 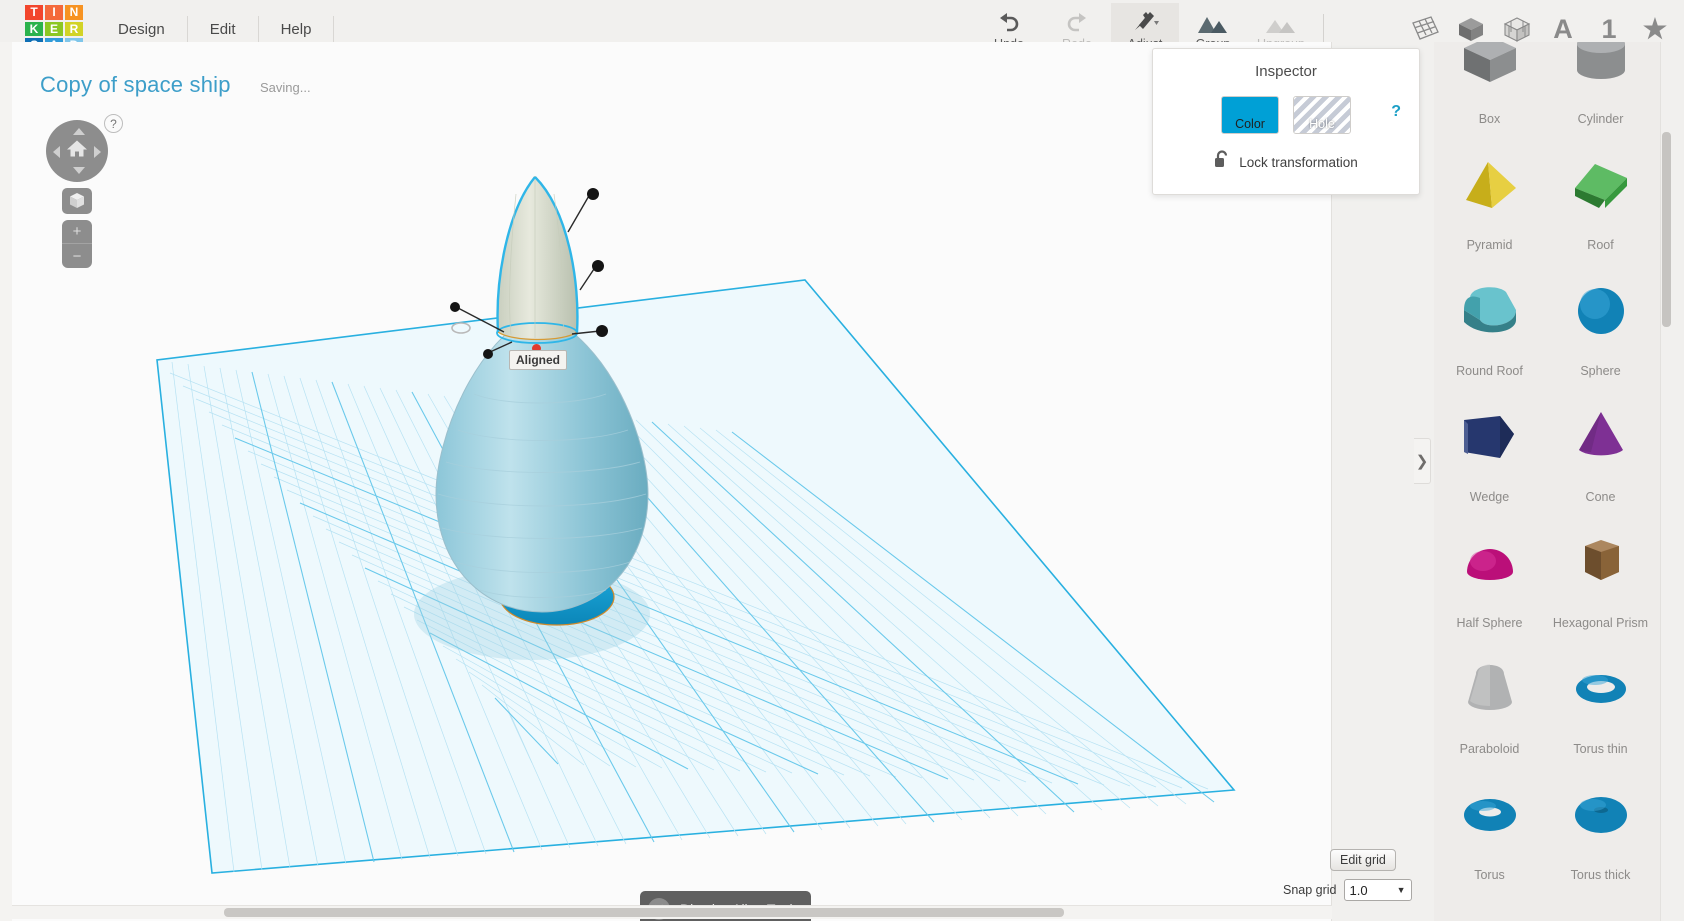 I want to click on shape-item-roof: Roof, so click(x=1600, y=194).